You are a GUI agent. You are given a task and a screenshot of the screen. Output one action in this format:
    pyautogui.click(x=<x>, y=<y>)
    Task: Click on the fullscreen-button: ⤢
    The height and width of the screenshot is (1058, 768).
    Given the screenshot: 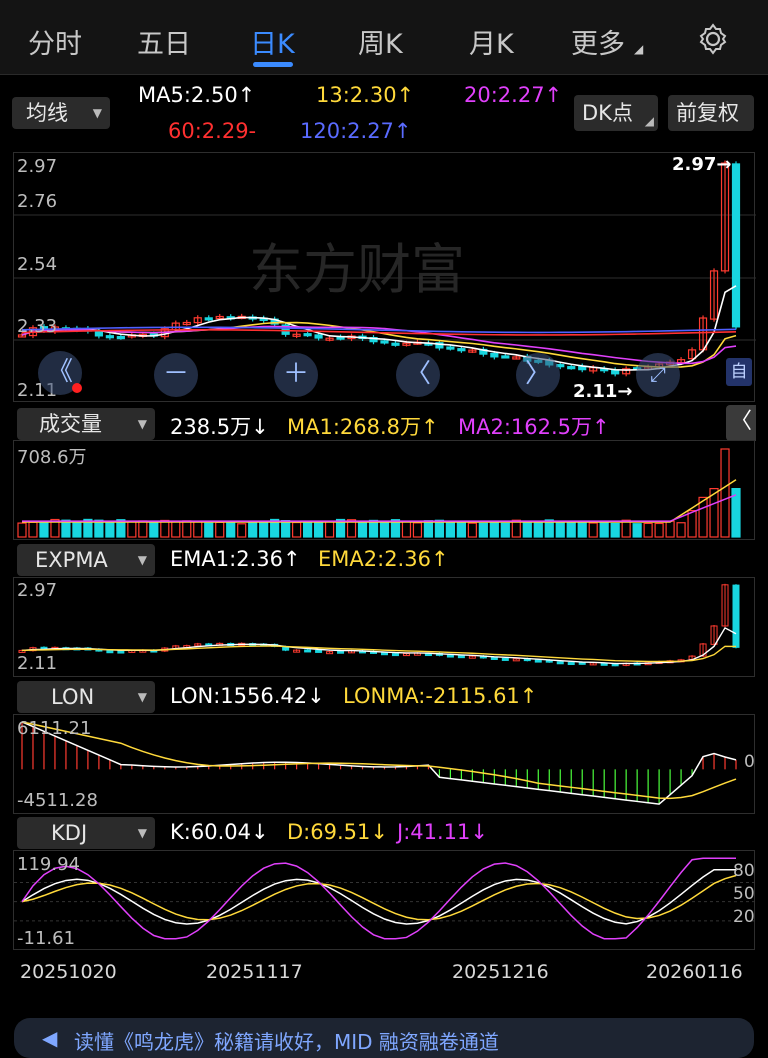 What is the action you would take?
    pyautogui.click(x=658, y=375)
    